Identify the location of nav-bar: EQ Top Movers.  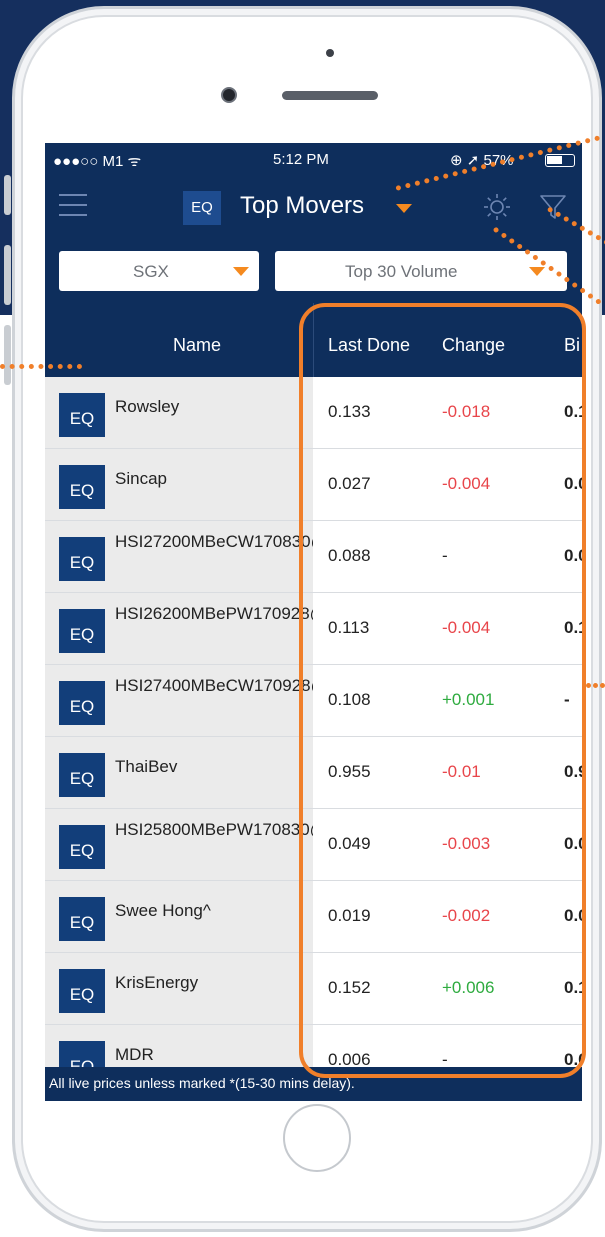
(313, 207).